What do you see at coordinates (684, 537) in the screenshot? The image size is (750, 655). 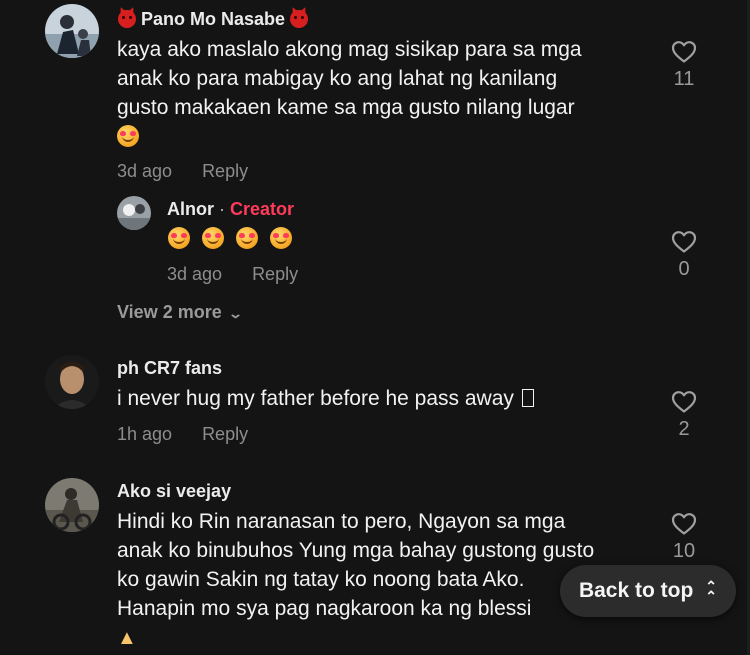 I see `like-button: 10` at bounding box center [684, 537].